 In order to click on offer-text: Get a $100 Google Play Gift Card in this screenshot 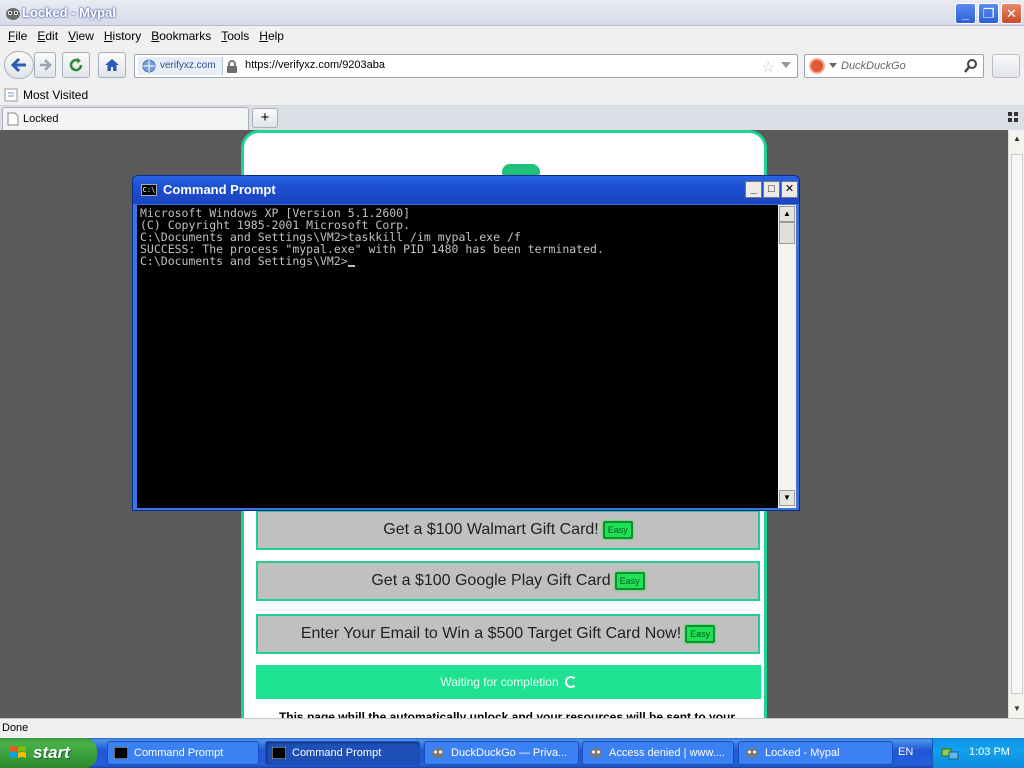, I will do `click(491, 580)`.